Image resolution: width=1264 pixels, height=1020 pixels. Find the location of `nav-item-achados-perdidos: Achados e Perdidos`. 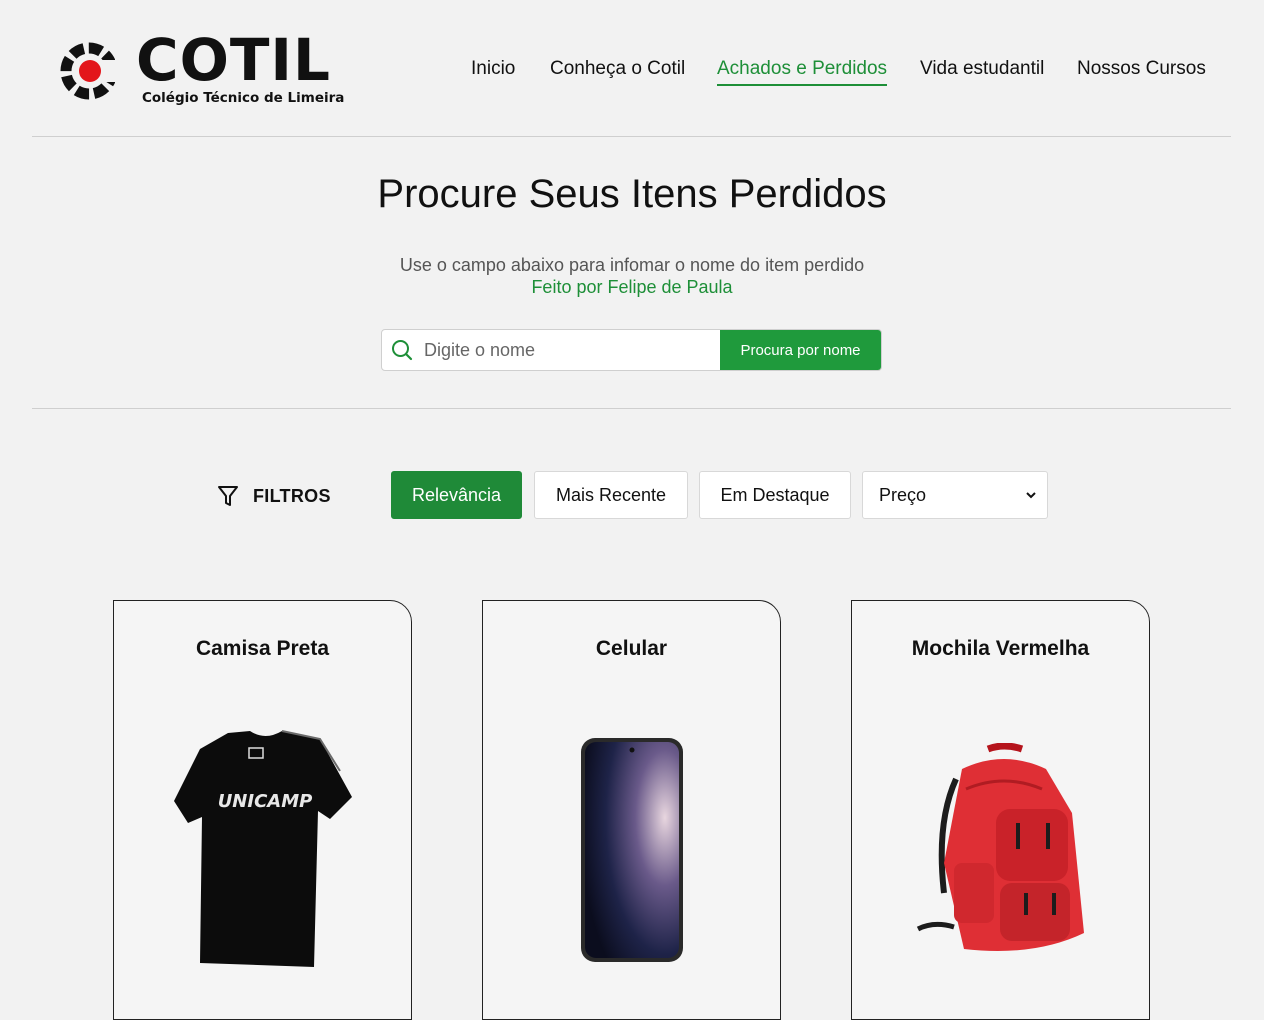

nav-item-achados-perdidos: Achados e Perdidos is located at coordinates (802, 72).